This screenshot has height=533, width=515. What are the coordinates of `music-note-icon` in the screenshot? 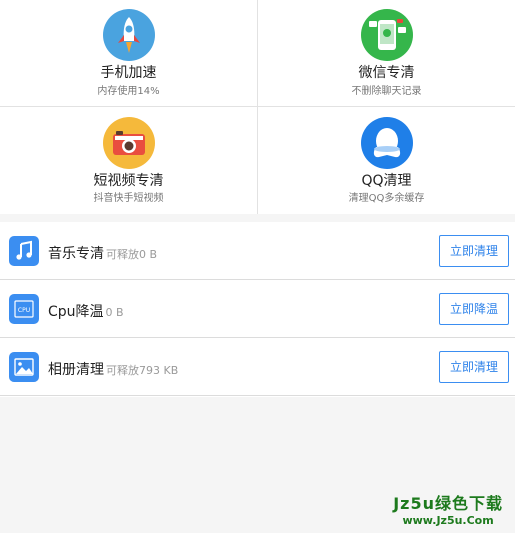 It's located at (24, 251).